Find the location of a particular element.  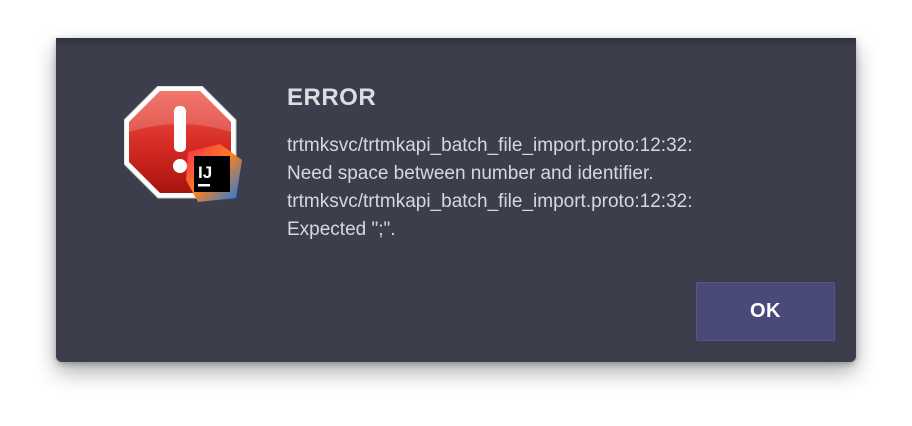

dialog-top-edge is located at coordinates (456, 43).